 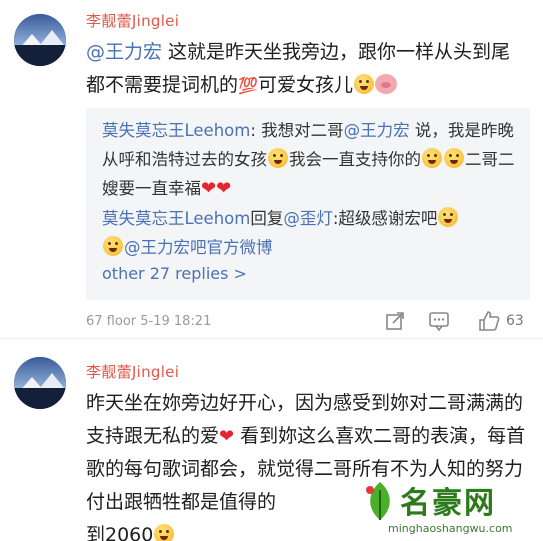 What do you see at coordinates (308, 218) in the screenshot?
I see `mention-link: @歪灯` at bounding box center [308, 218].